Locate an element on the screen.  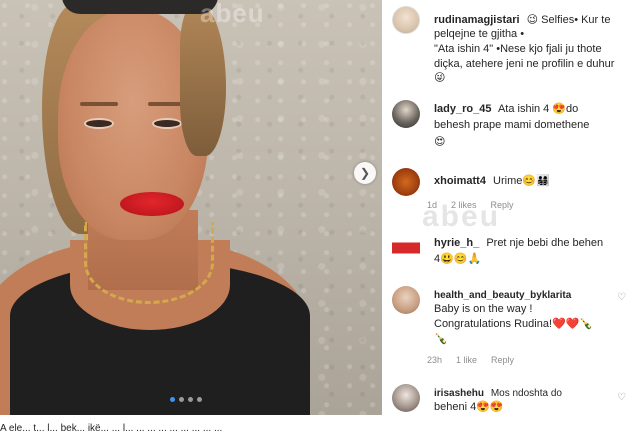
comment-text: pelqejne te gjitha • is located at coordinates (479, 34).